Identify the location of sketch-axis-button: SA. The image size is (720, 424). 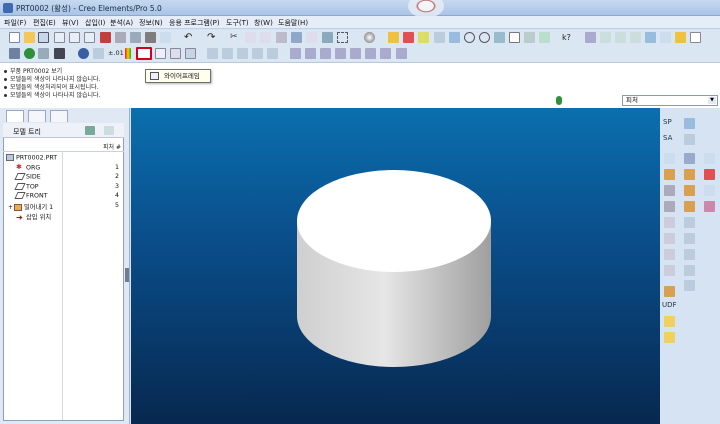
(667, 138).